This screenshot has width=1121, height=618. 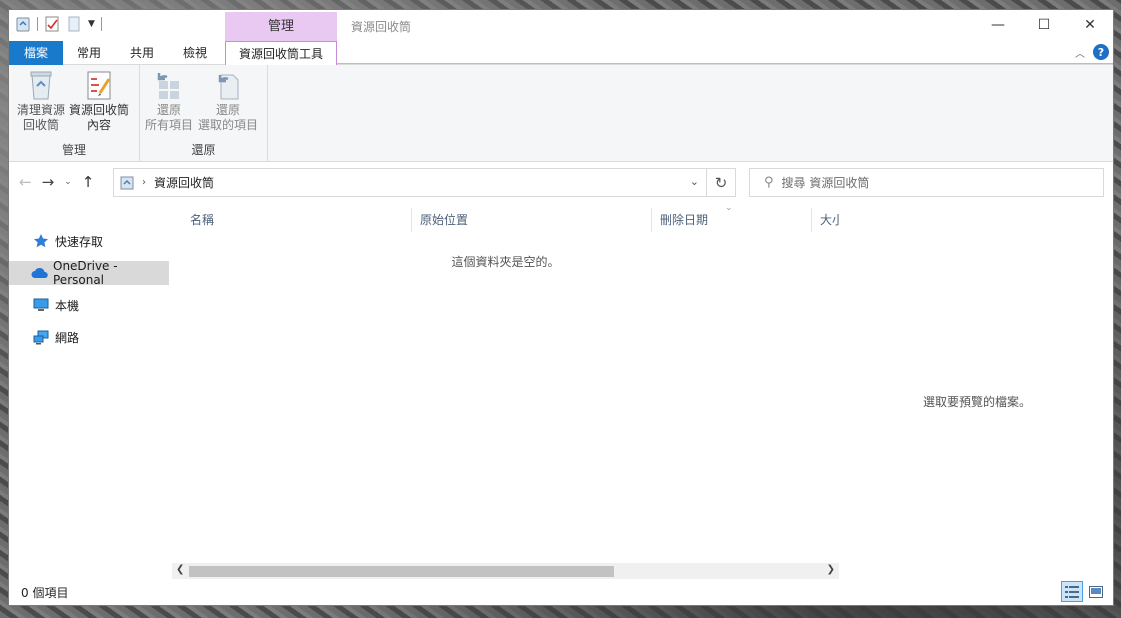 What do you see at coordinates (825, 183) in the screenshot?
I see `search-placeholder: 搜尋 資源回收筒` at bounding box center [825, 183].